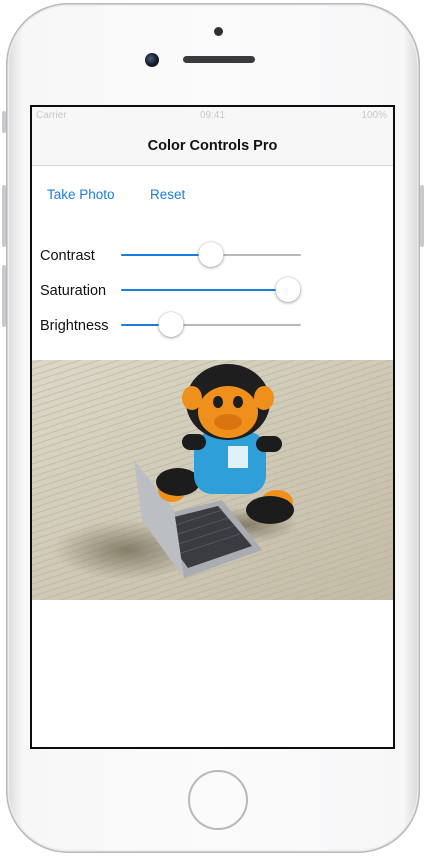  I want to click on front-camera, so click(152, 60).